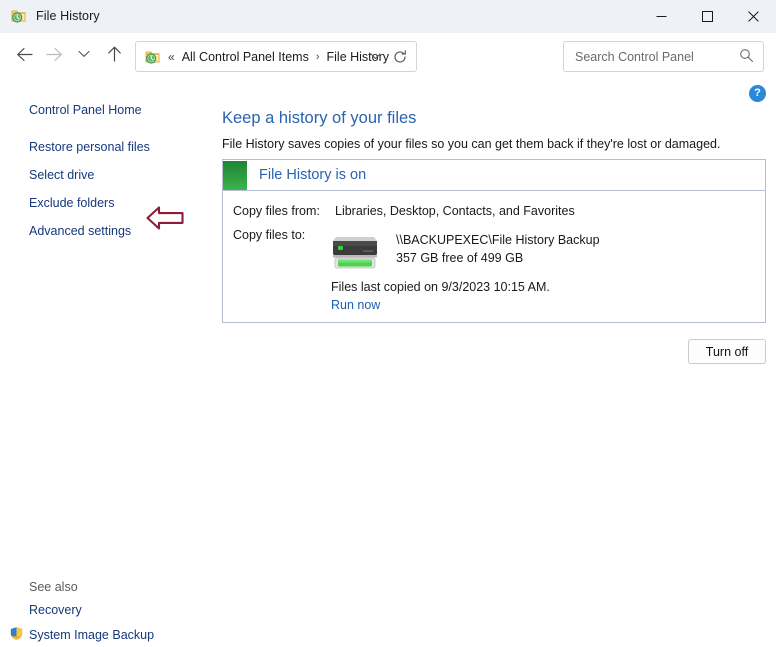 This screenshot has height=647, width=776. I want to click on address-file-history-icon, so click(153, 57).